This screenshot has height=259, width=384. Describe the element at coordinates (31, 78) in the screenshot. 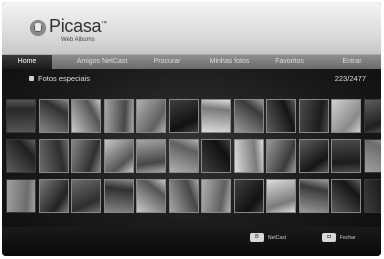

I see `section-bullet-icon` at that location.